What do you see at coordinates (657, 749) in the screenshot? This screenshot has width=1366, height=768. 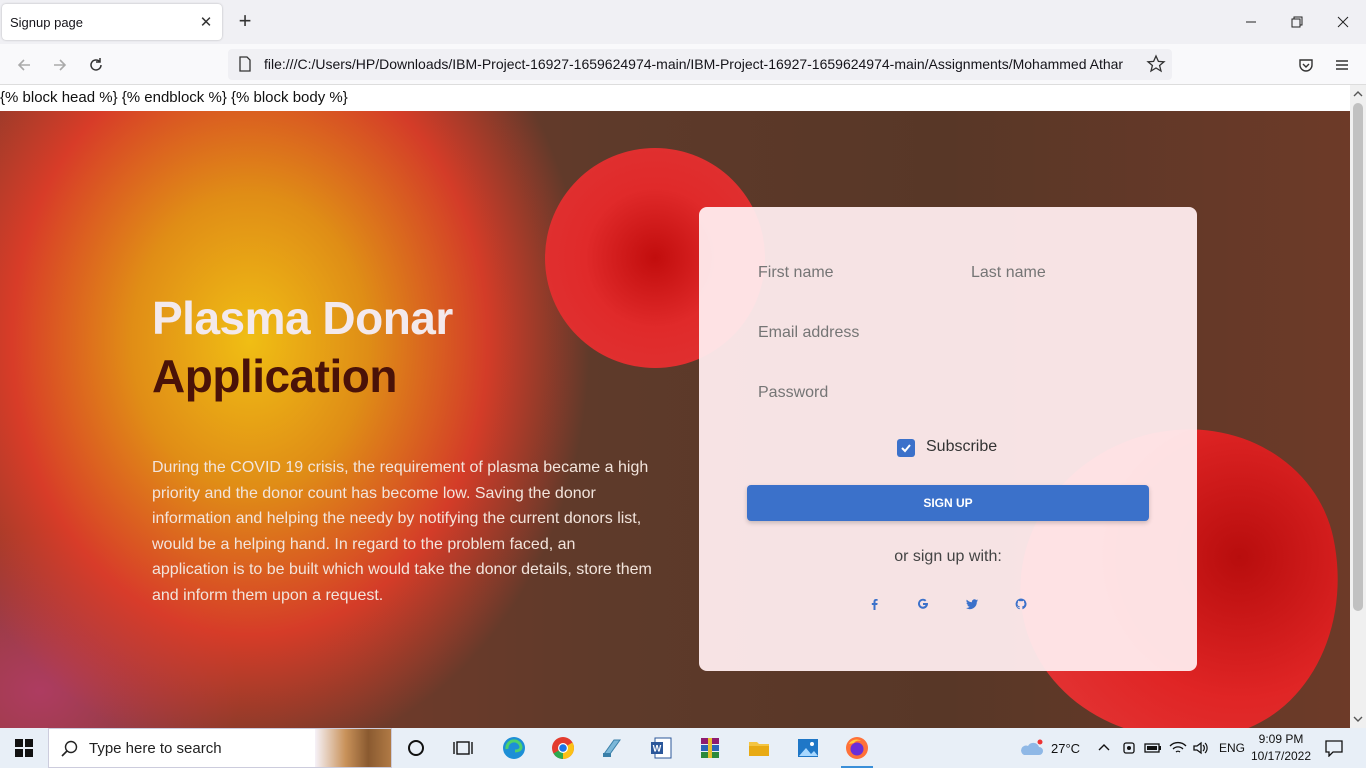 I see `svg-text: W` at bounding box center [657, 749].